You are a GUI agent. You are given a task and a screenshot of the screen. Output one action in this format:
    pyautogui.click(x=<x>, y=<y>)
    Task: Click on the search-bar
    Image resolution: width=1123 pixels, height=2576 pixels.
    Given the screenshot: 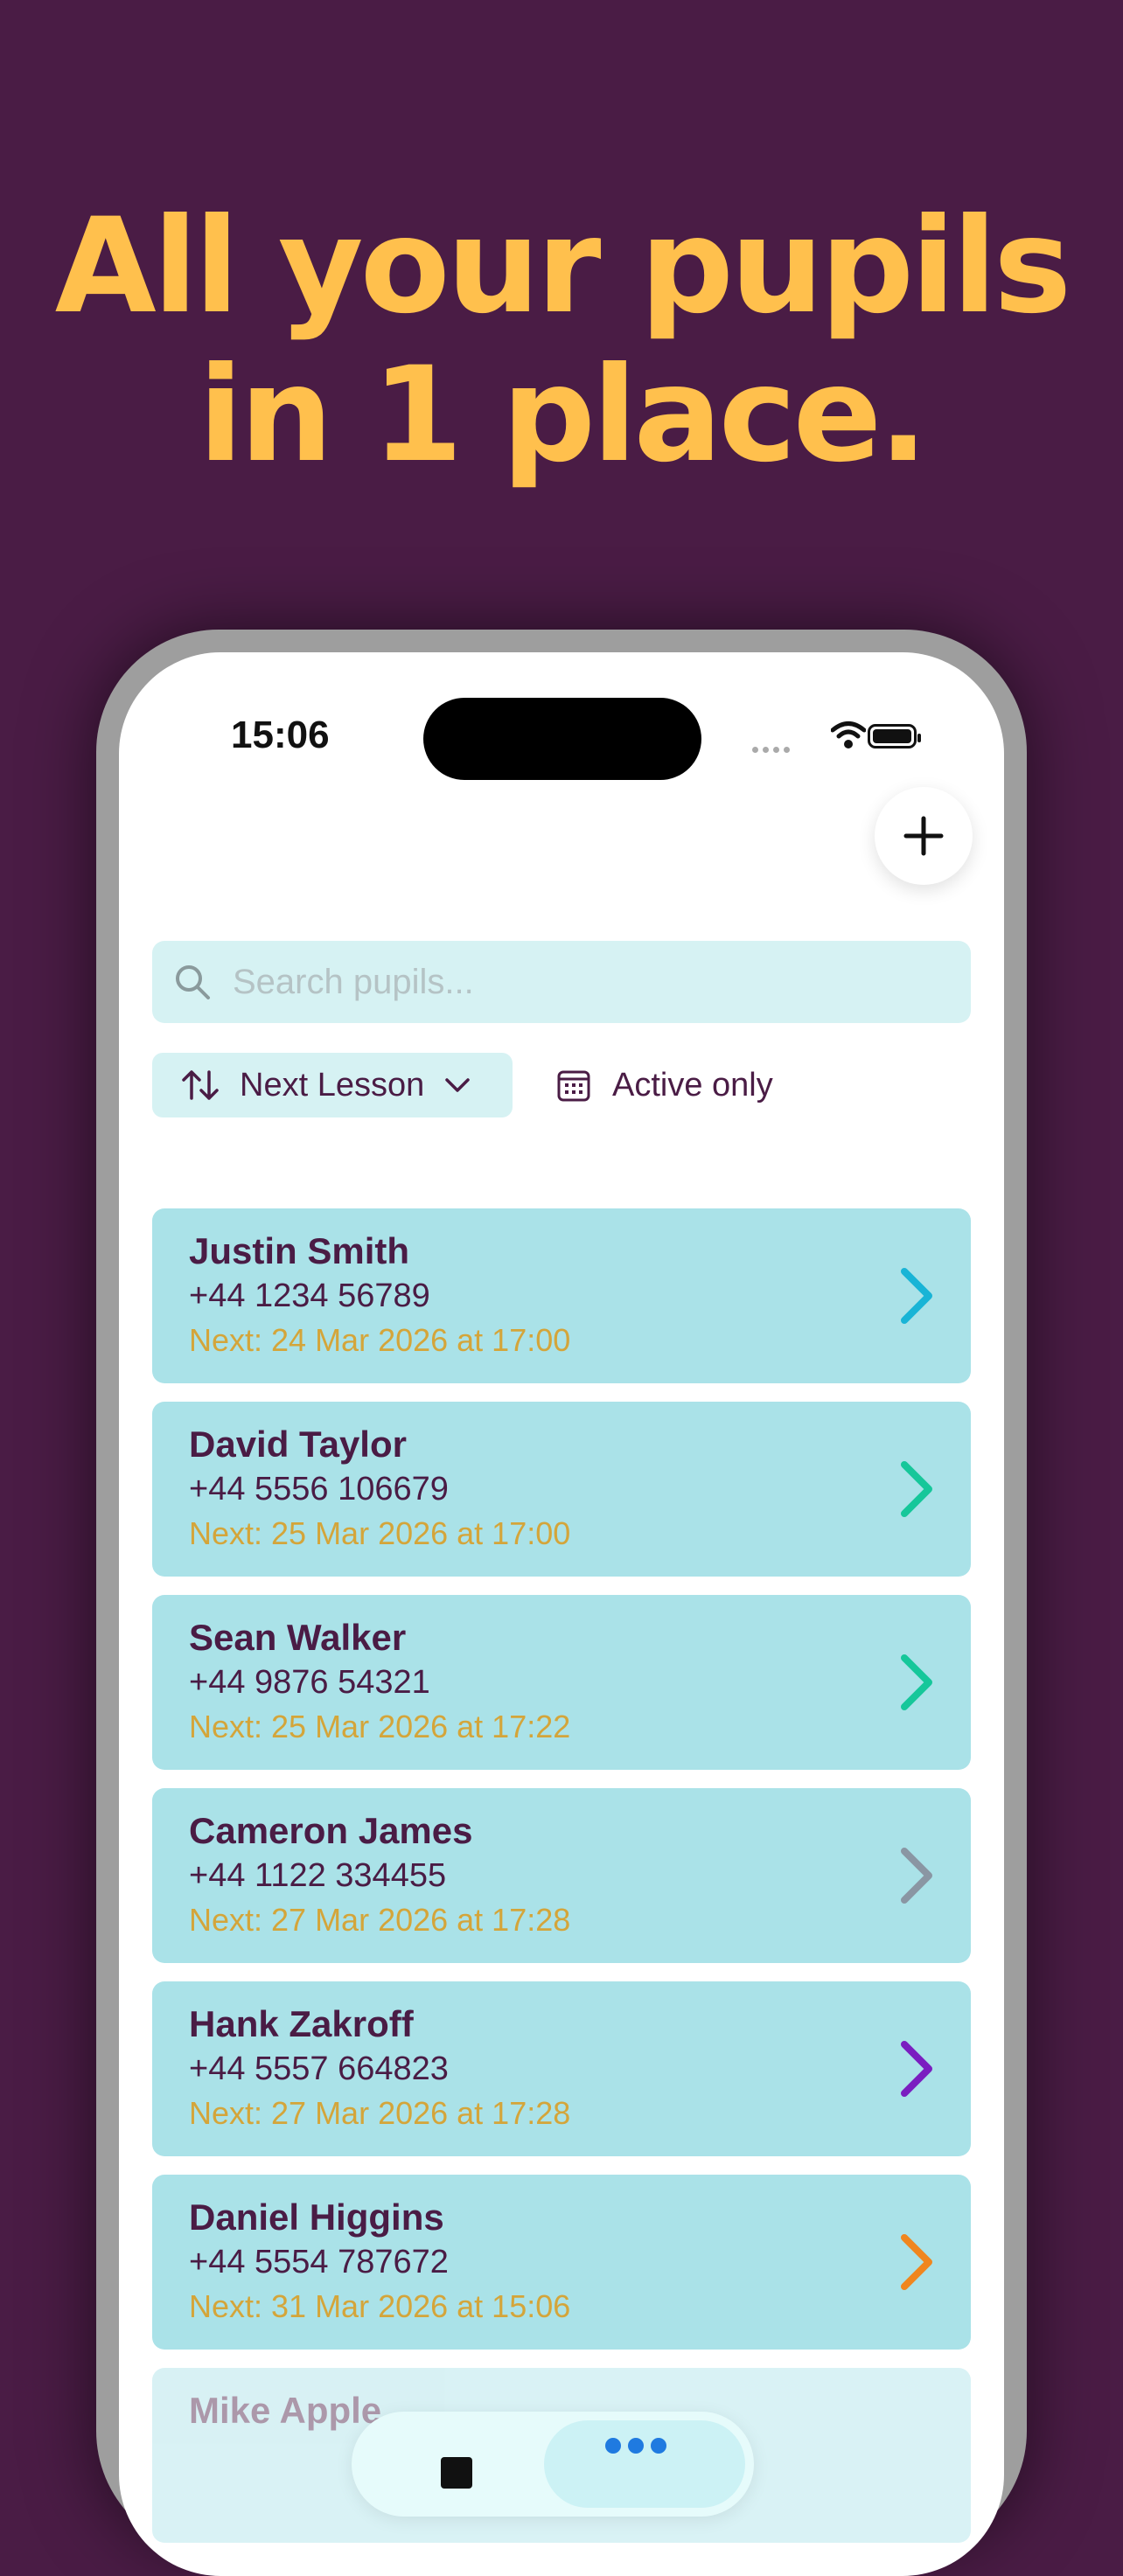 What is the action you would take?
    pyautogui.click(x=561, y=982)
    